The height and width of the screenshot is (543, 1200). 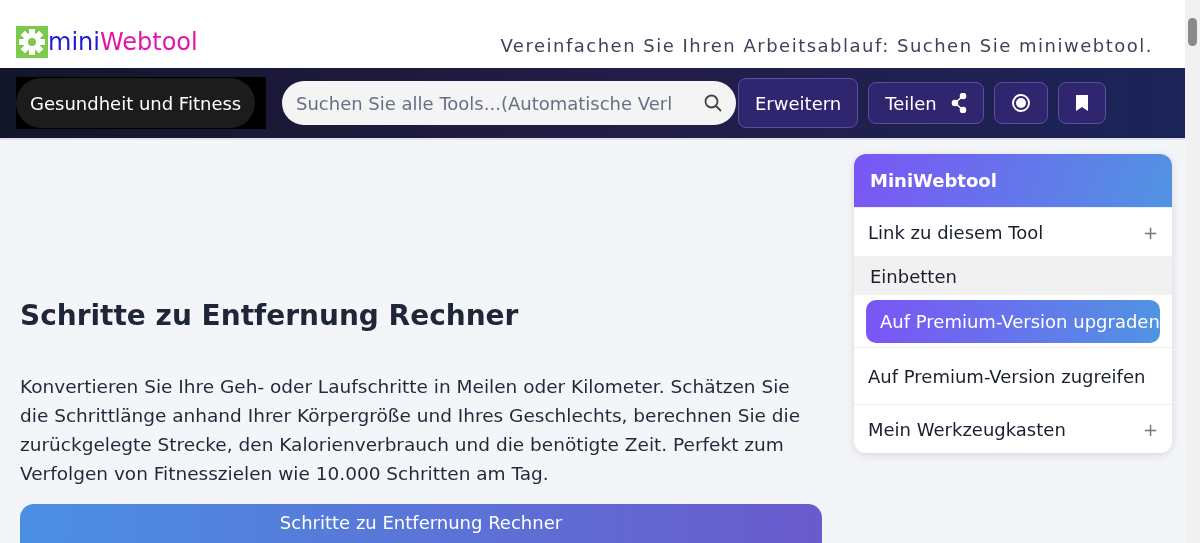 What do you see at coordinates (1013, 321) in the screenshot?
I see `upgrade-button: Auf Premium-Version upgraden` at bounding box center [1013, 321].